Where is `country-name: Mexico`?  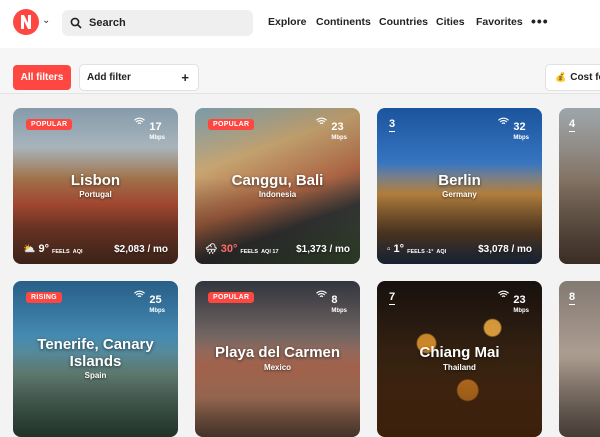
country-name: Mexico is located at coordinates (277, 367).